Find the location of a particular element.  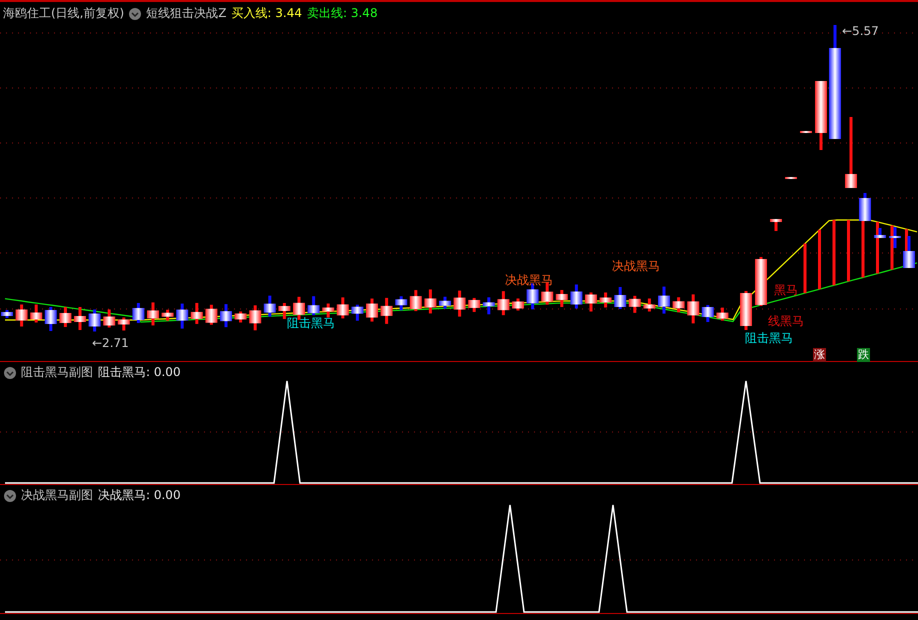

buy-line-value: 买入线: 3.44 is located at coordinates (266, 13).